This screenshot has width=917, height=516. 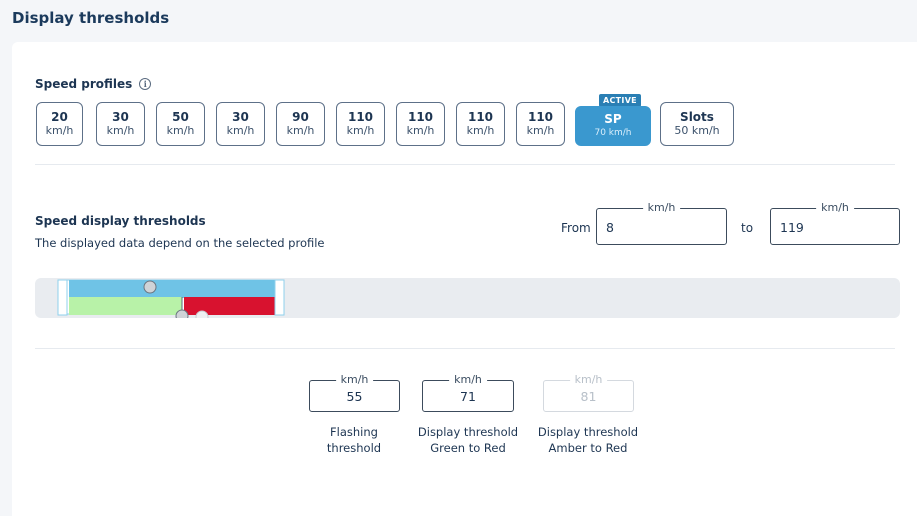 I want to click on caption-line: Flashing, so click(x=354, y=432).